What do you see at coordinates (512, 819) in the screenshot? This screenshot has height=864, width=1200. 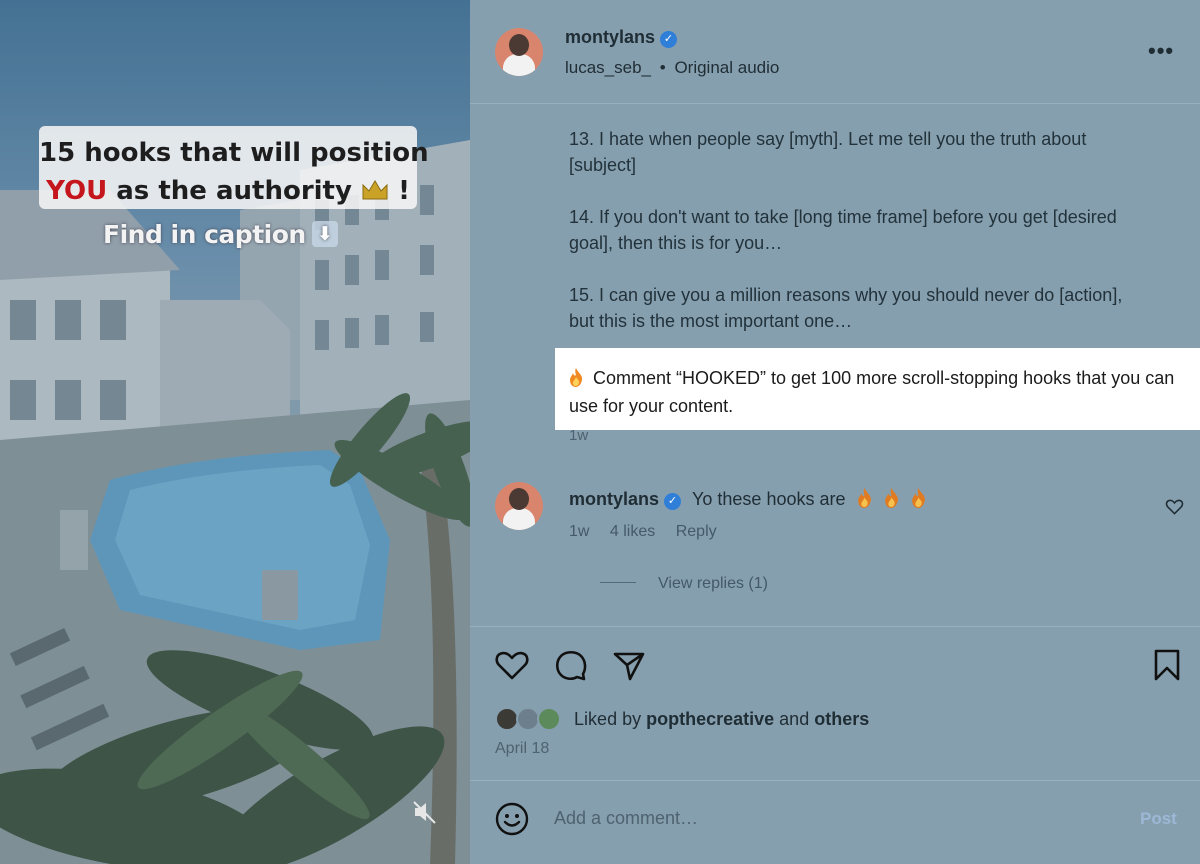 I see `emoji-picker-icon` at bounding box center [512, 819].